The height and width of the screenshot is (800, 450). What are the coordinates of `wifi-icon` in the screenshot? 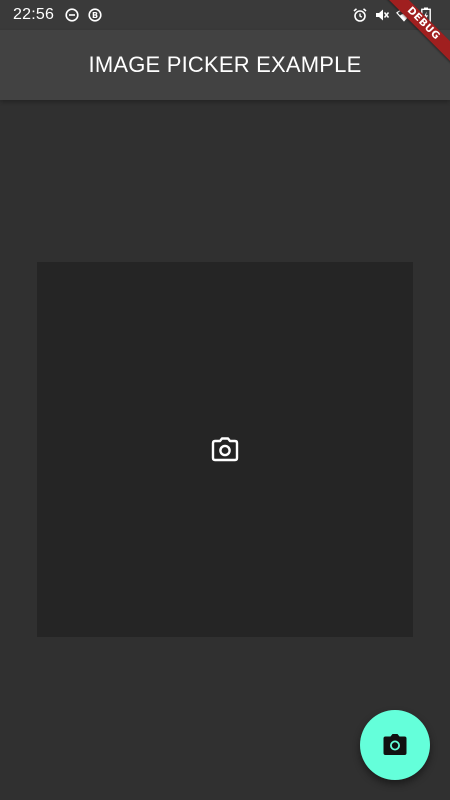 It's located at (404, 15).